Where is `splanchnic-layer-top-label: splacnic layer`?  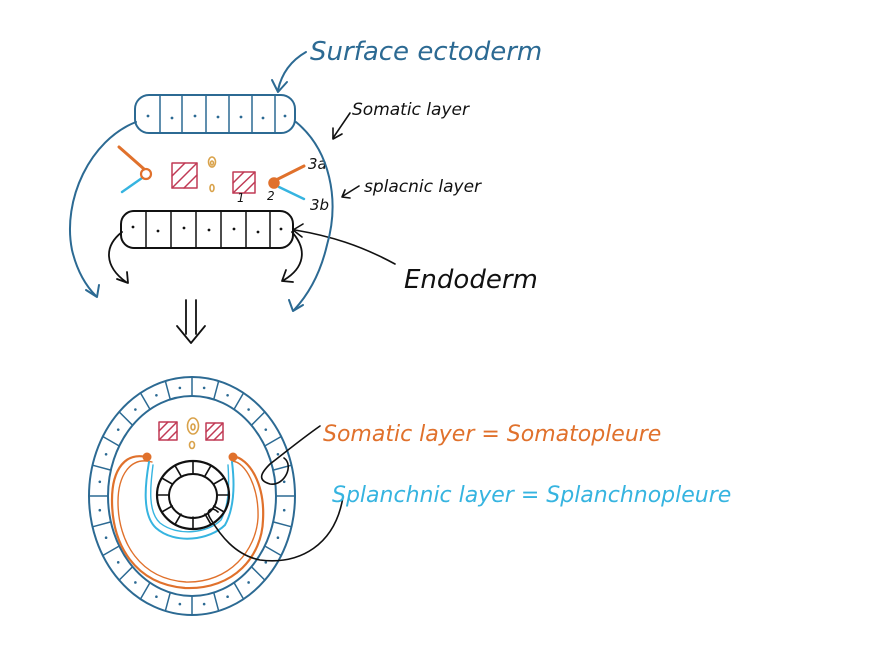 splanchnic-layer-top-label: splacnic layer is located at coordinates (423, 187).